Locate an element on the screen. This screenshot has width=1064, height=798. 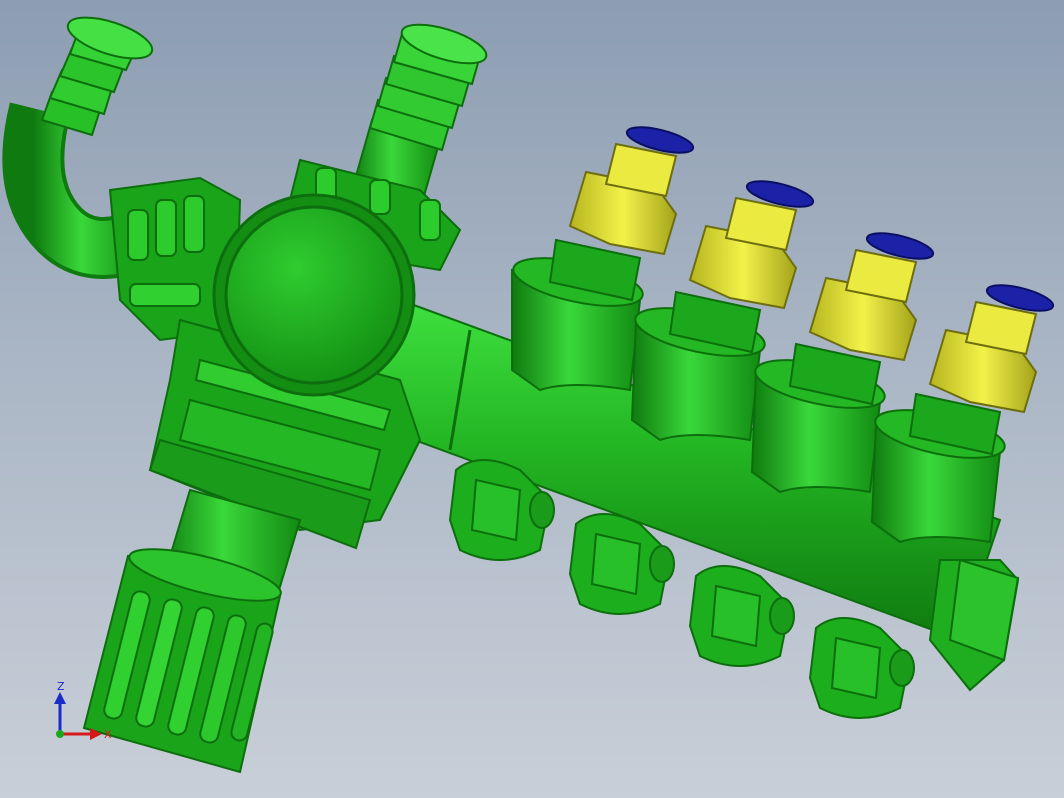
valve-cap is located at coordinates (314, 295).